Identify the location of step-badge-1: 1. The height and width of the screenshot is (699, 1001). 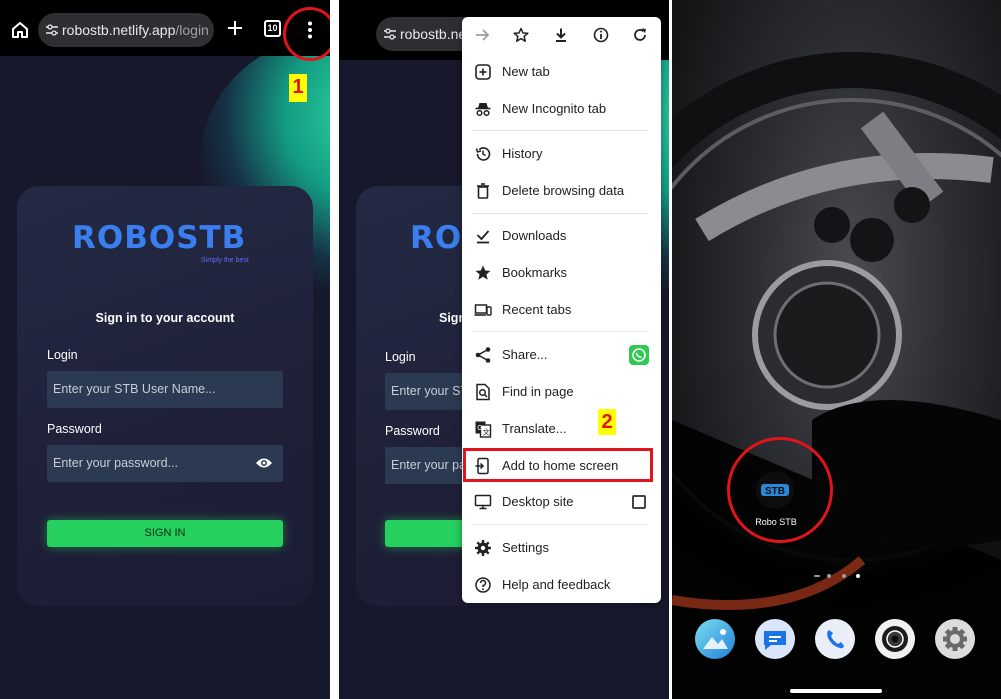
(298, 88).